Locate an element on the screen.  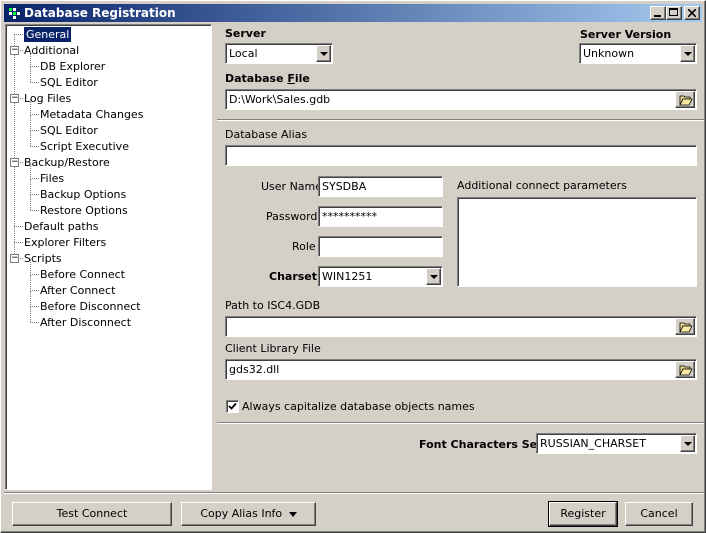
tree-item: After Connect is located at coordinates (77, 290).